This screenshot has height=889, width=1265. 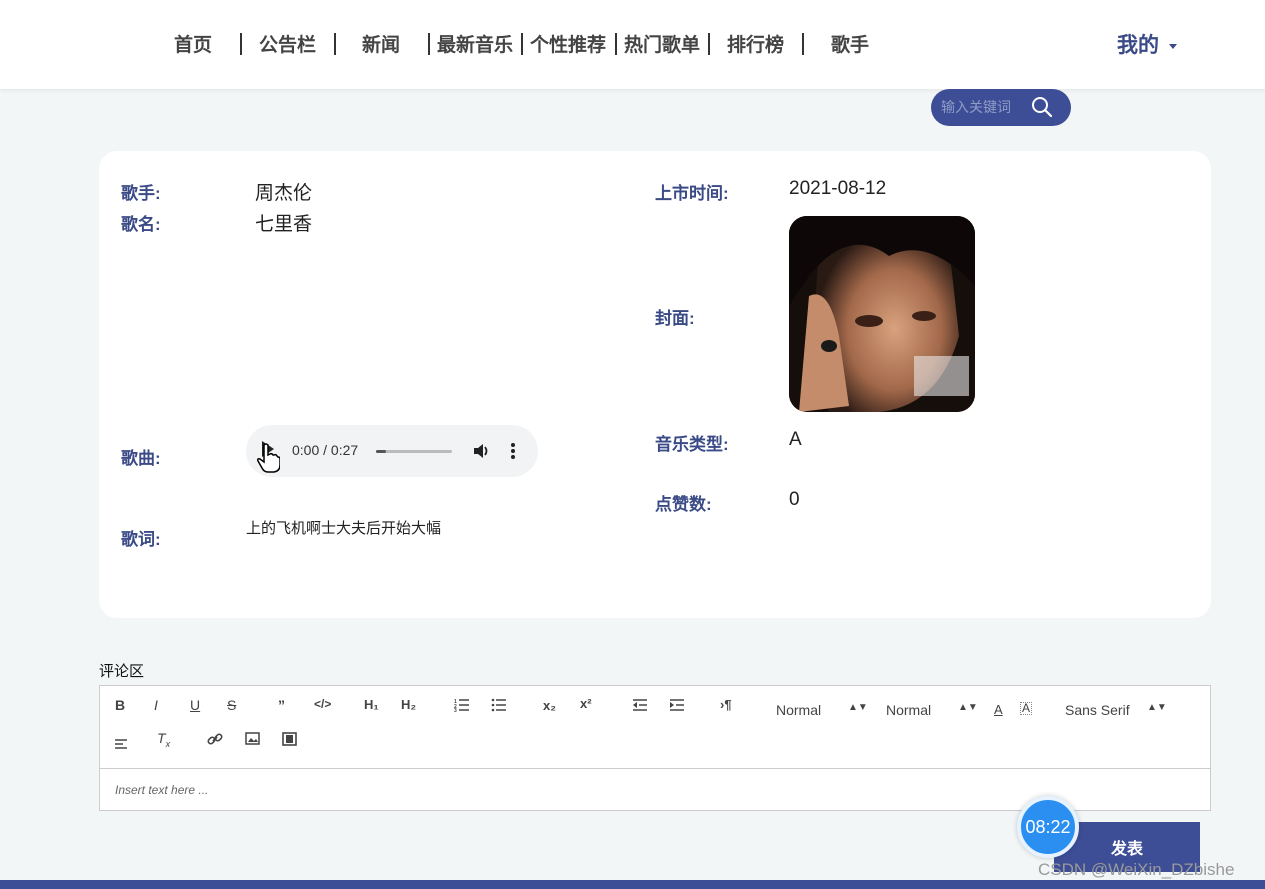 I want to click on bullet-list-icon, so click(x=499, y=705).